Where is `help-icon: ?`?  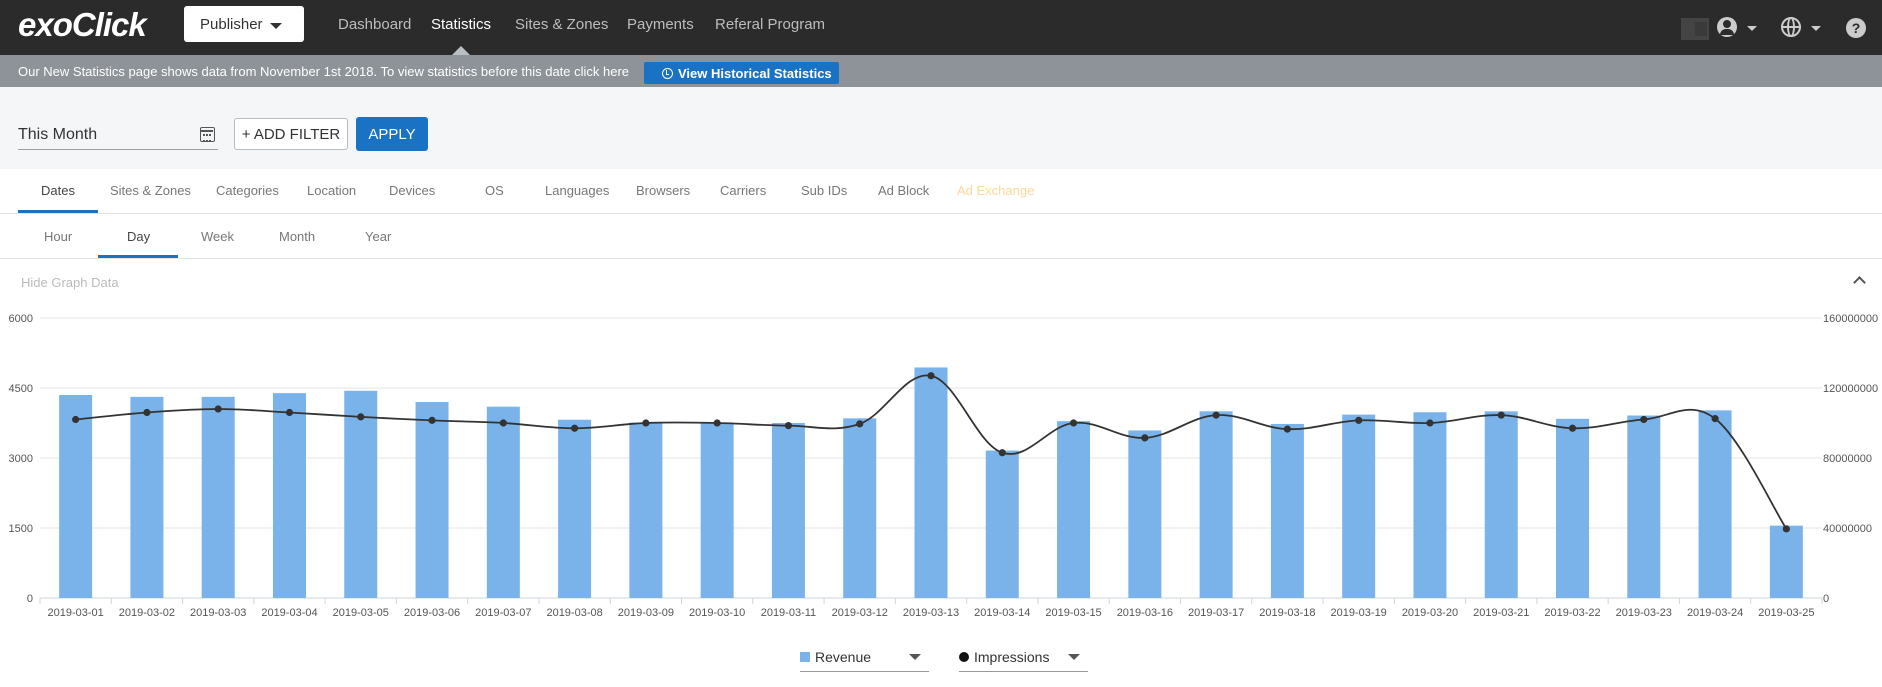 help-icon: ? is located at coordinates (1856, 28).